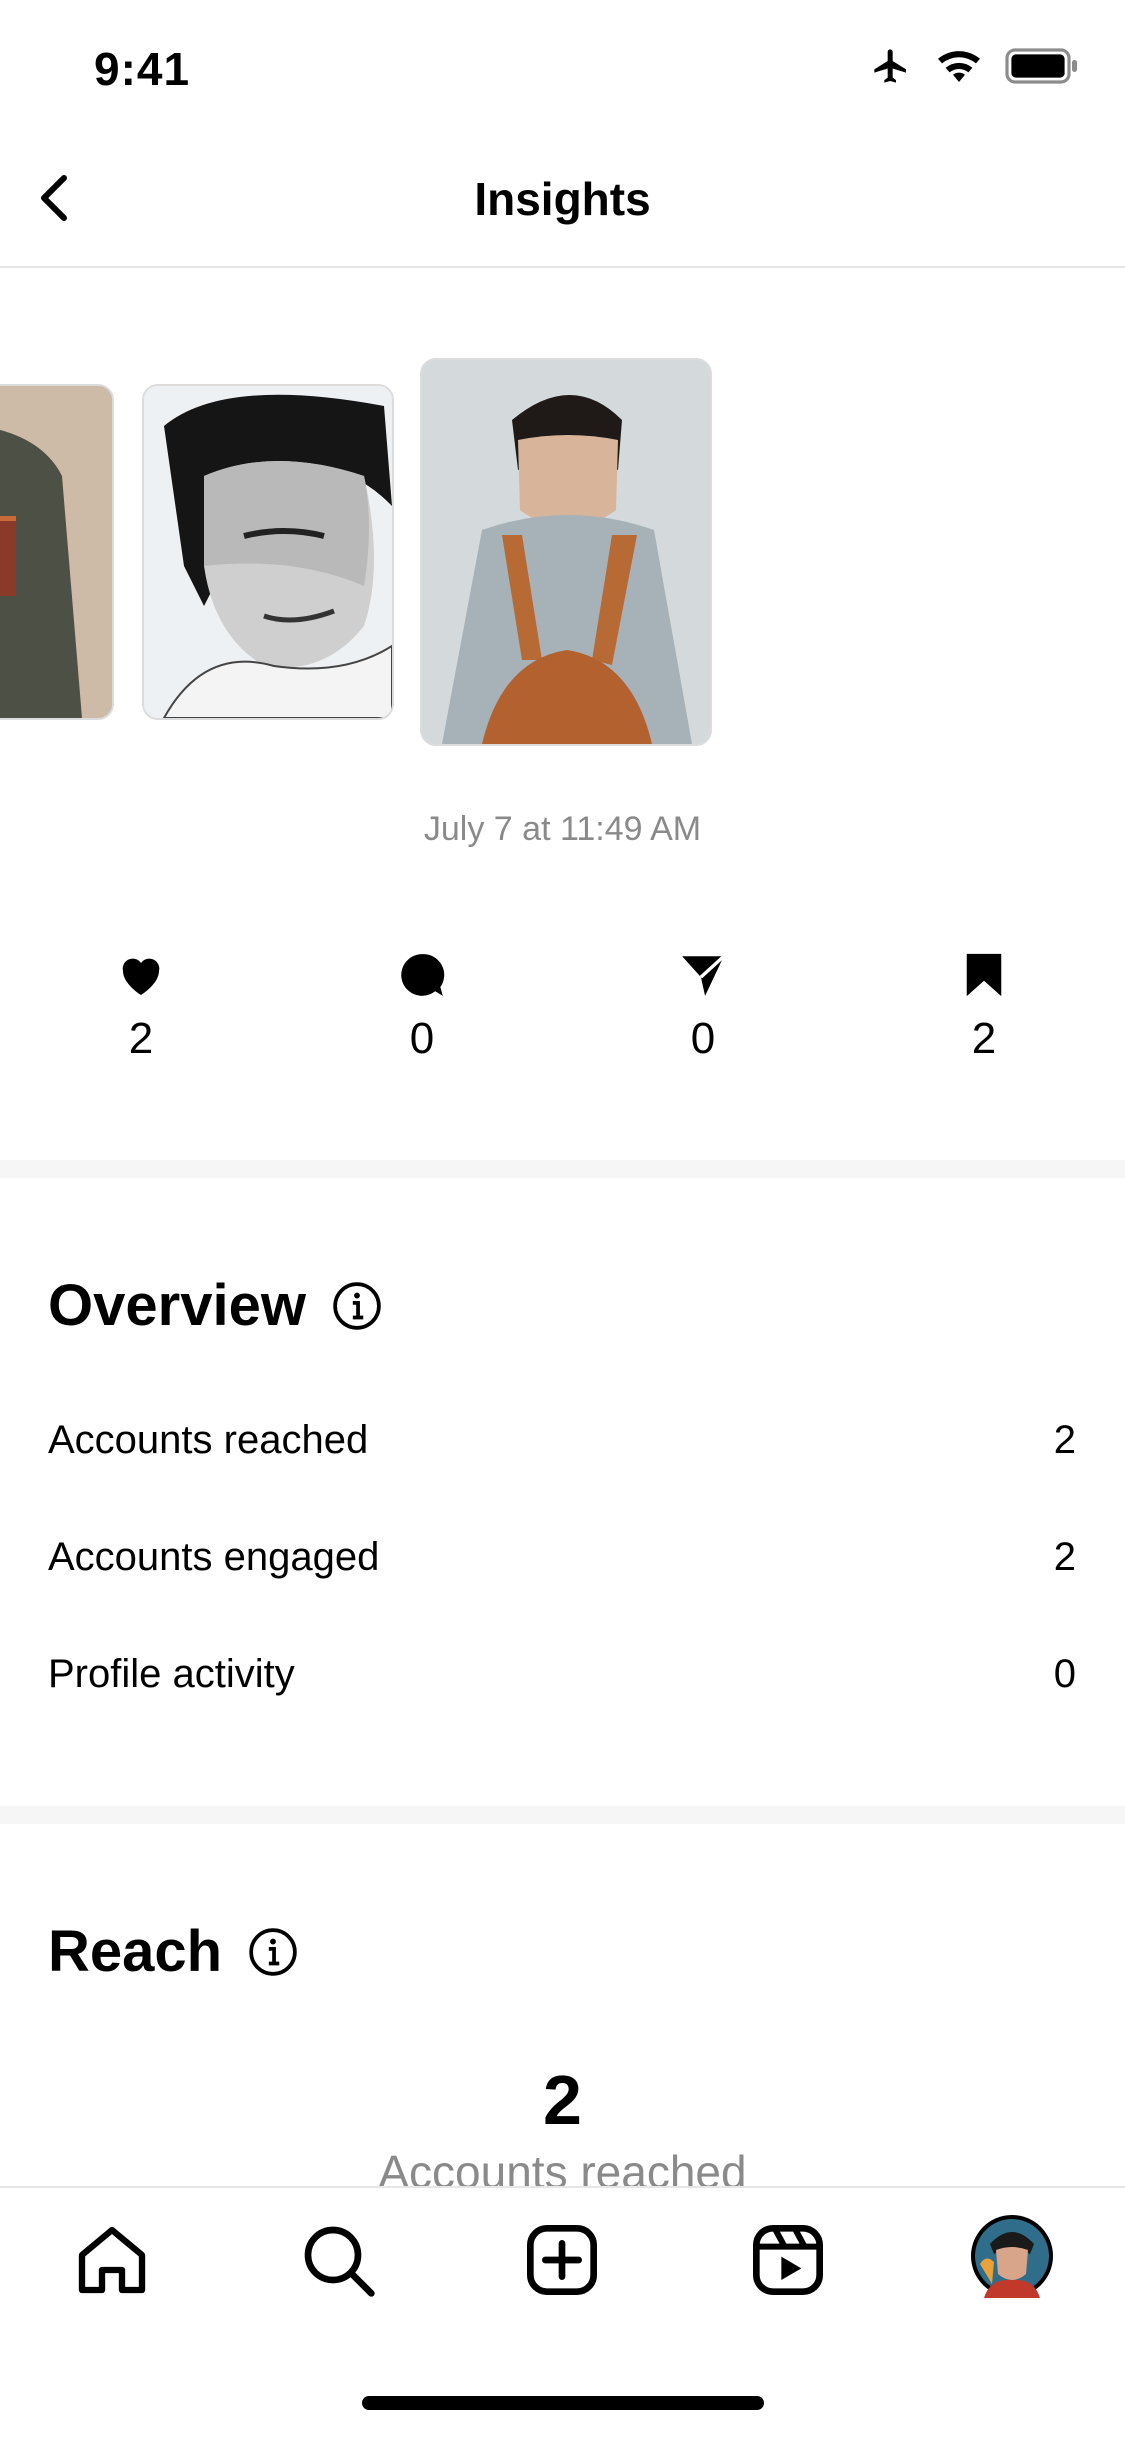  Describe the element at coordinates (703, 1038) in the screenshot. I see `shares-count: 0` at that location.